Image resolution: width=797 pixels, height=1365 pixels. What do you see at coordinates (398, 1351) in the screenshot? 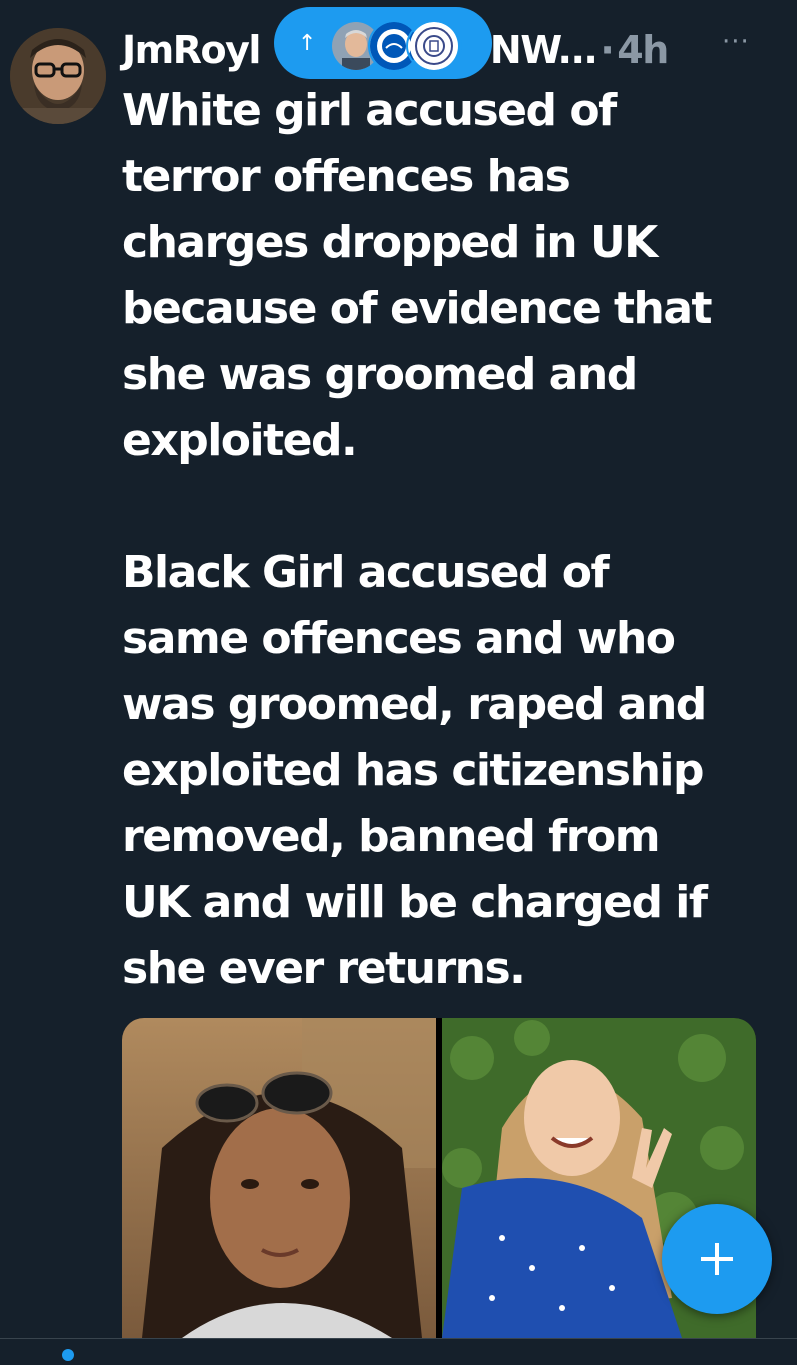
I see `bottom-navigation-bar` at bounding box center [398, 1351].